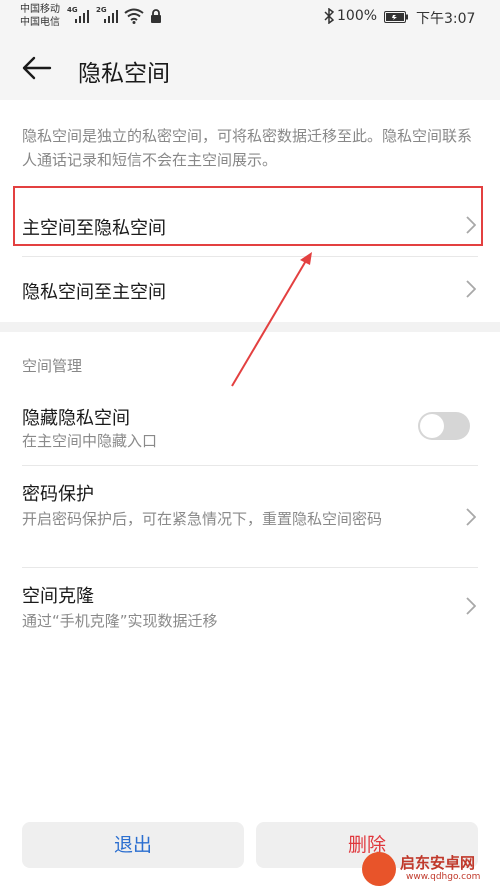 Image resolution: width=500 pixels, height=889 pixels. Describe the element at coordinates (250, 18) in the screenshot. I see `status-bar: 中国移动 中国电信 4G 2G 100% 下午3:07` at that location.